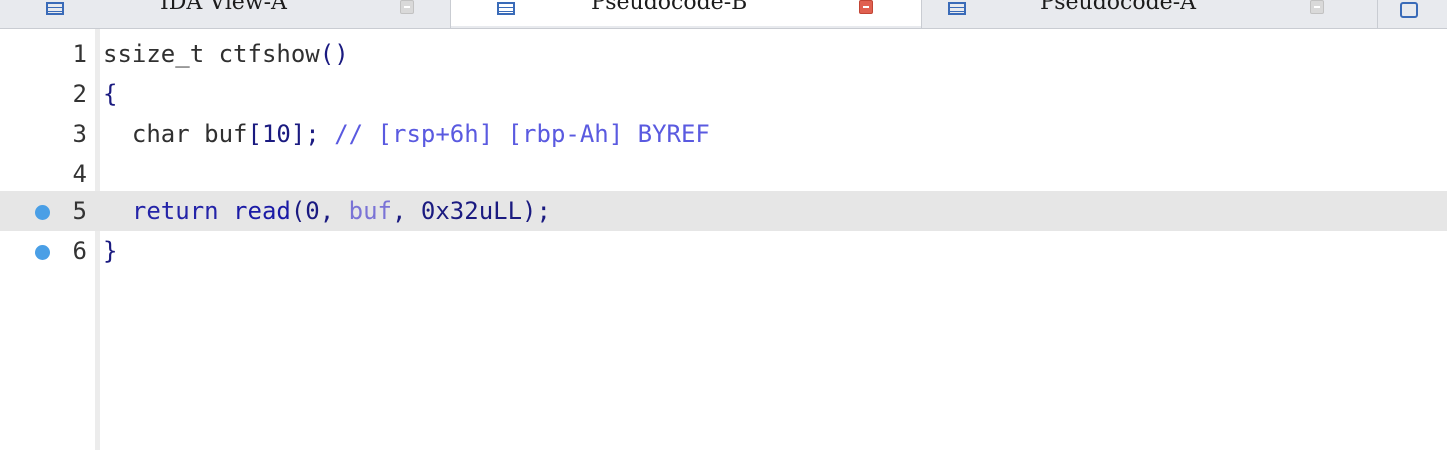 The image size is (1447, 450). I want to click on code-token: ssize_t ctfshow, so click(211, 54).